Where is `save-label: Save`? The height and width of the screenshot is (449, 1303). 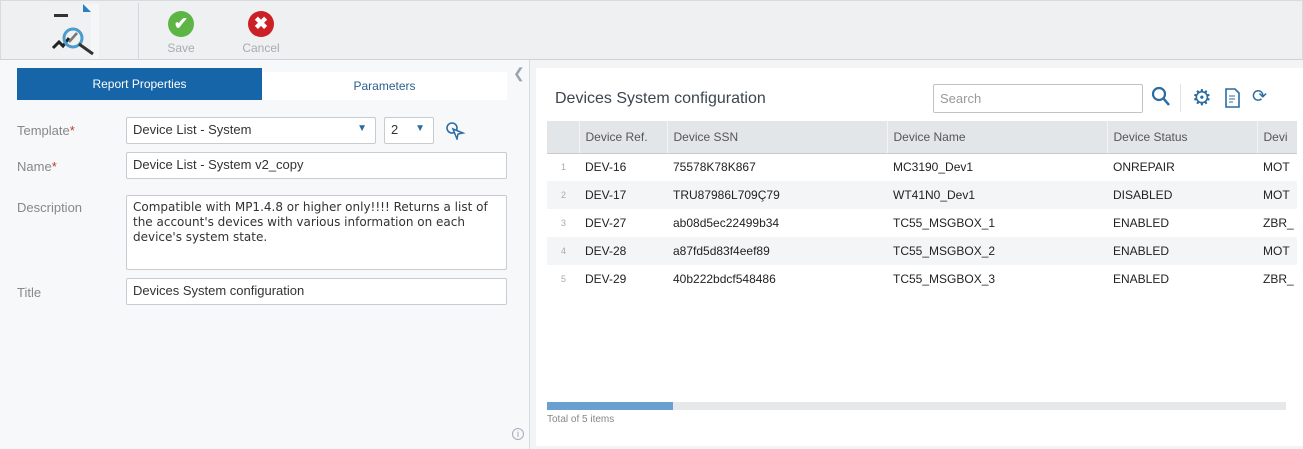 save-label: Save is located at coordinates (181, 48).